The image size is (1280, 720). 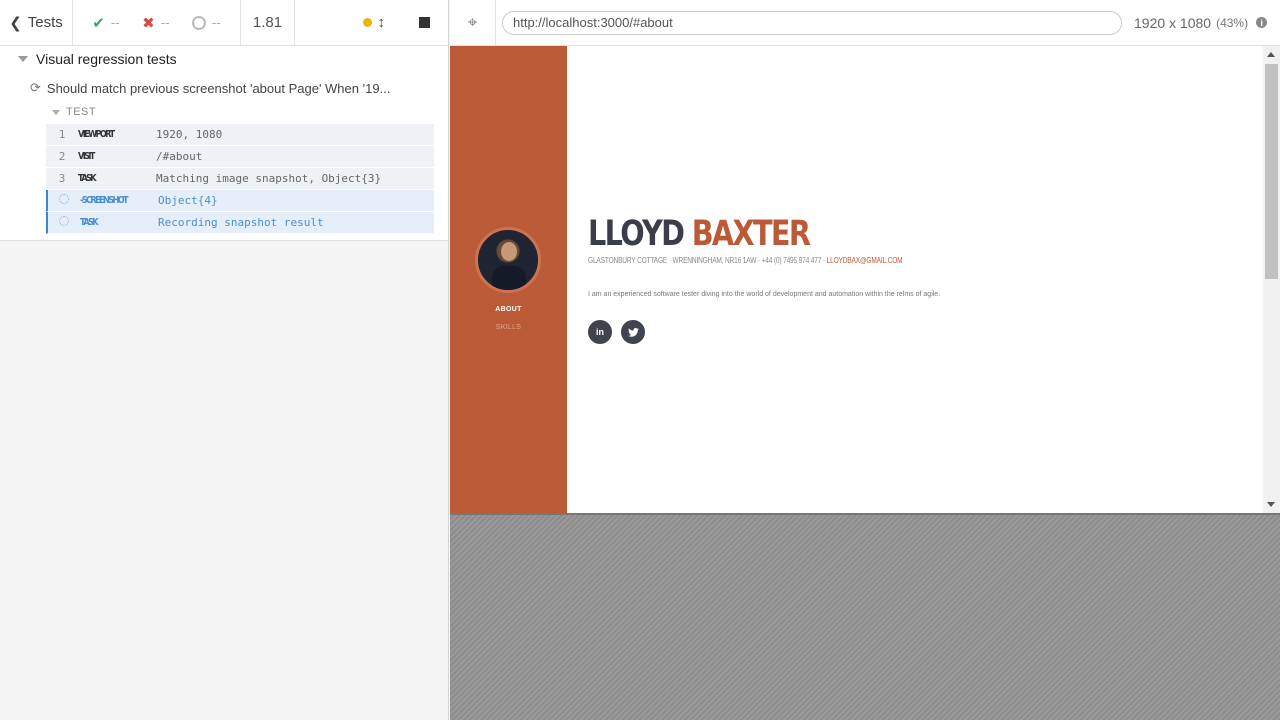 What do you see at coordinates (751, 234) in the screenshot?
I see `last-name: BAXTER` at bounding box center [751, 234].